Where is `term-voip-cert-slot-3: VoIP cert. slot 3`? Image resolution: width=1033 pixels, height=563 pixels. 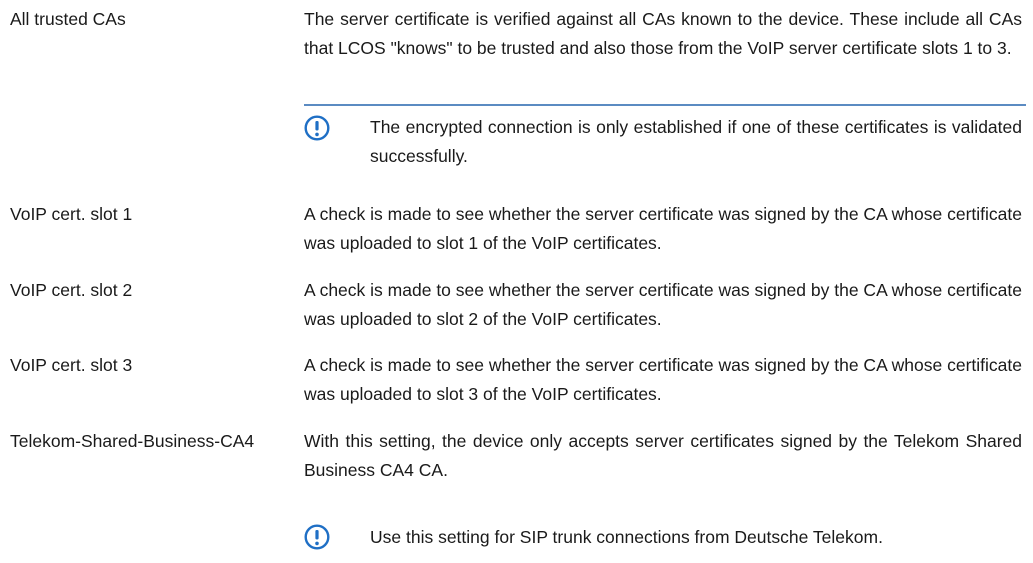 term-voip-cert-slot-3: VoIP cert. slot 3 is located at coordinates (71, 365).